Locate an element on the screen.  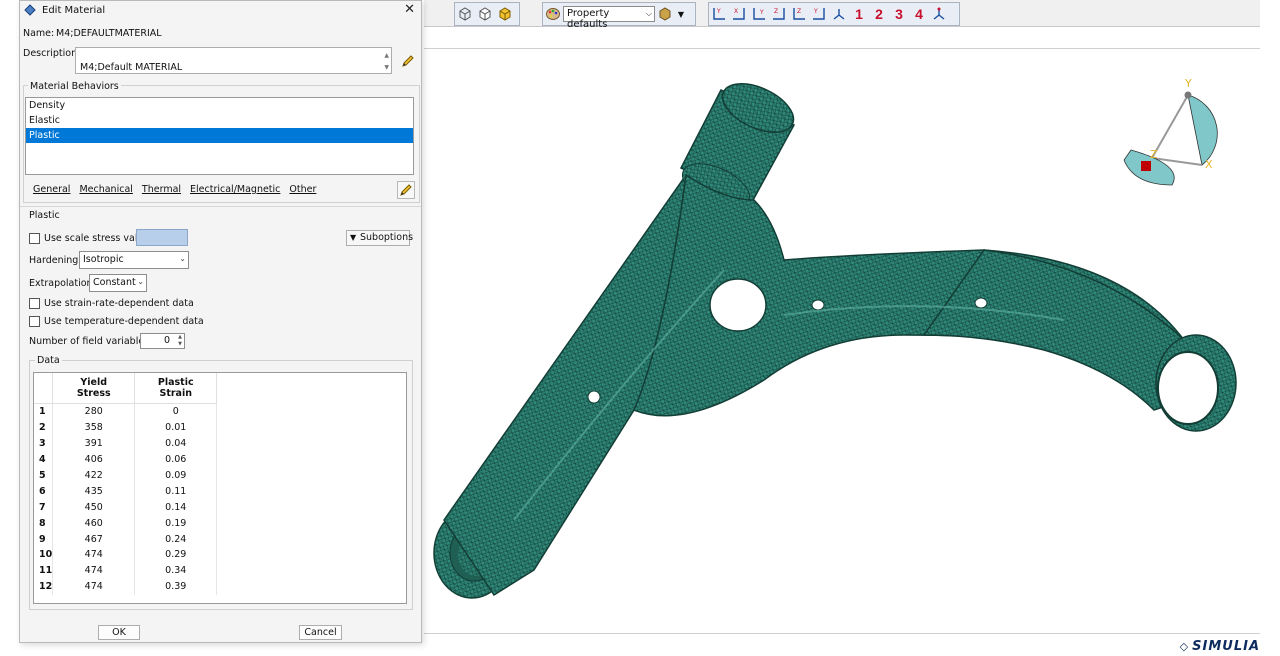
column-header-yield-stress: Yield Stress is located at coordinates (94, 388).